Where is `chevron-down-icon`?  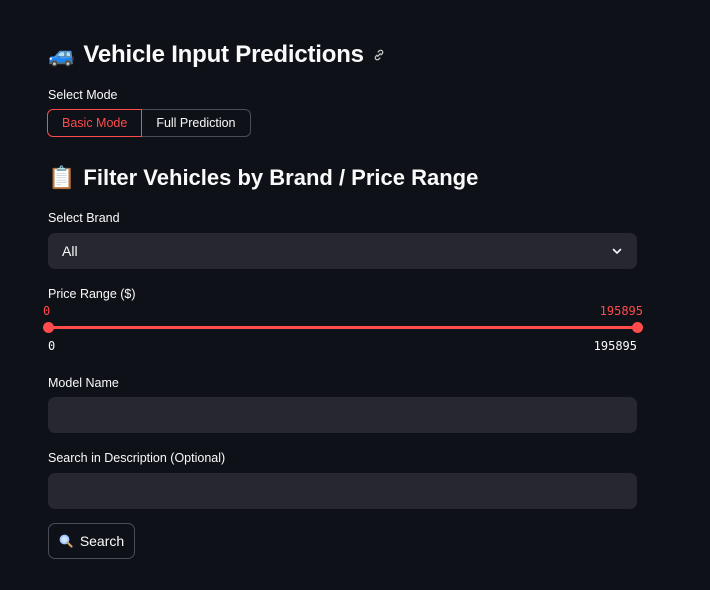 chevron-down-icon is located at coordinates (617, 251).